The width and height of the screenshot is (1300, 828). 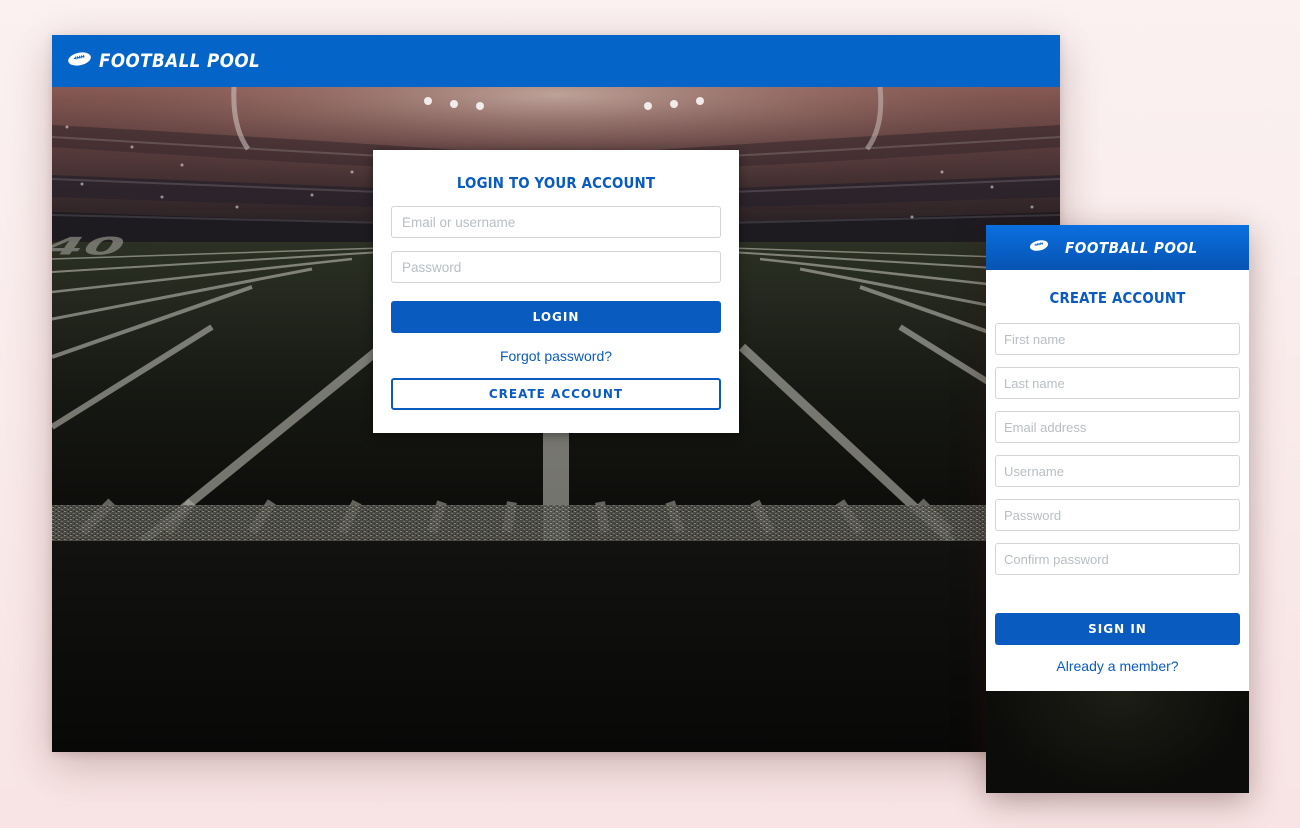 What do you see at coordinates (1117, 383) in the screenshot?
I see `last-name-input` at bounding box center [1117, 383].